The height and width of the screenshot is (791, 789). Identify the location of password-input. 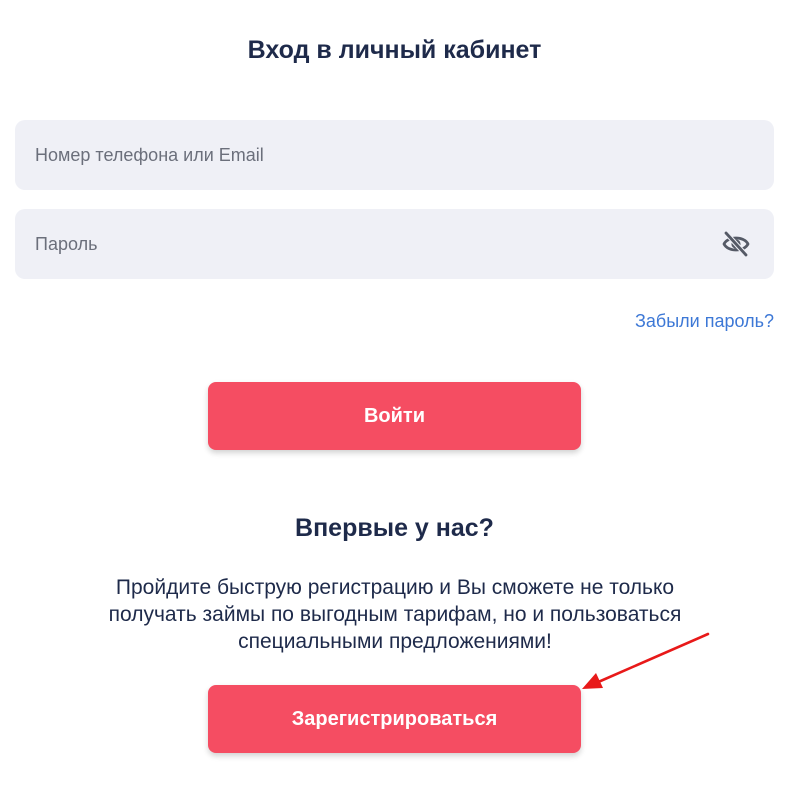
(394, 244).